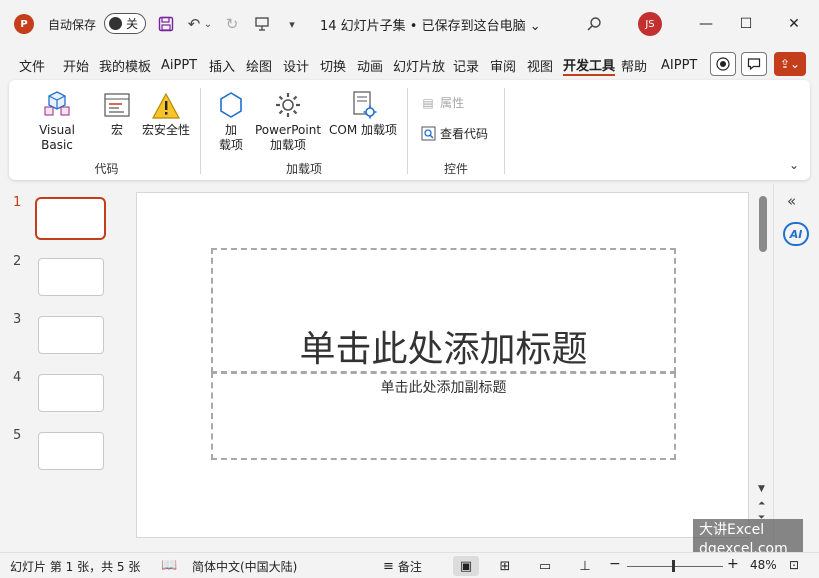 This screenshot has width=819, height=578. What do you see at coordinates (244, 566) in the screenshot?
I see `language-indicator: 简体中文(中国大陆)` at bounding box center [244, 566].